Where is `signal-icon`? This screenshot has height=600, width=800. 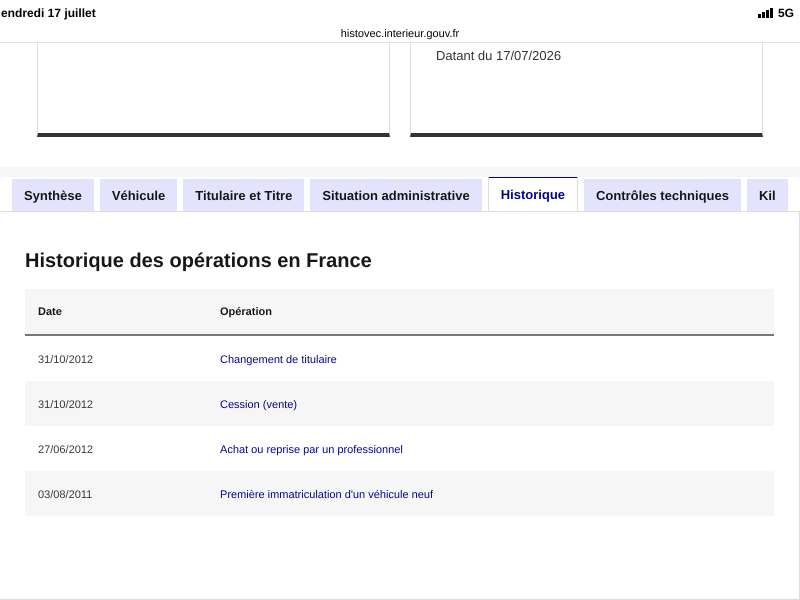
signal-icon is located at coordinates (766, 13).